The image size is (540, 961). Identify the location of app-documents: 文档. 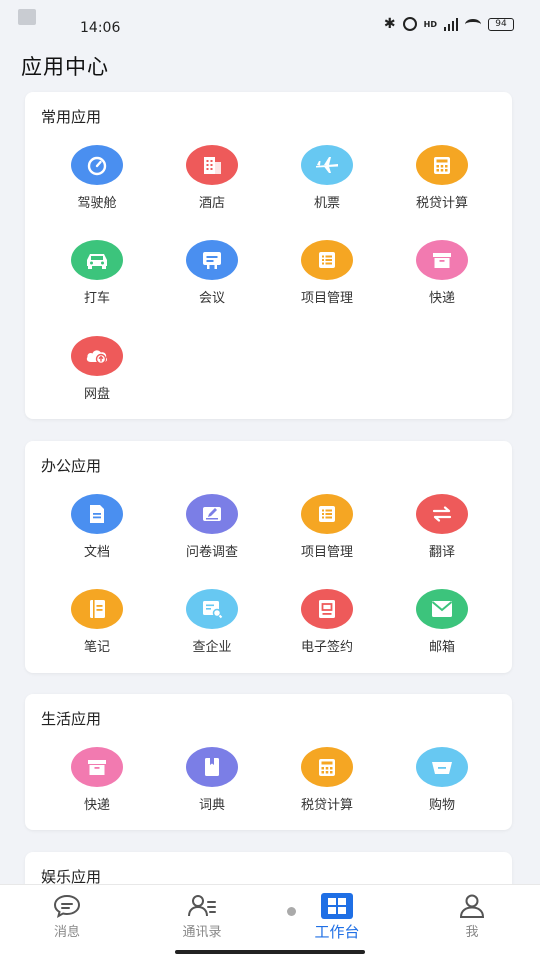
(97, 527).